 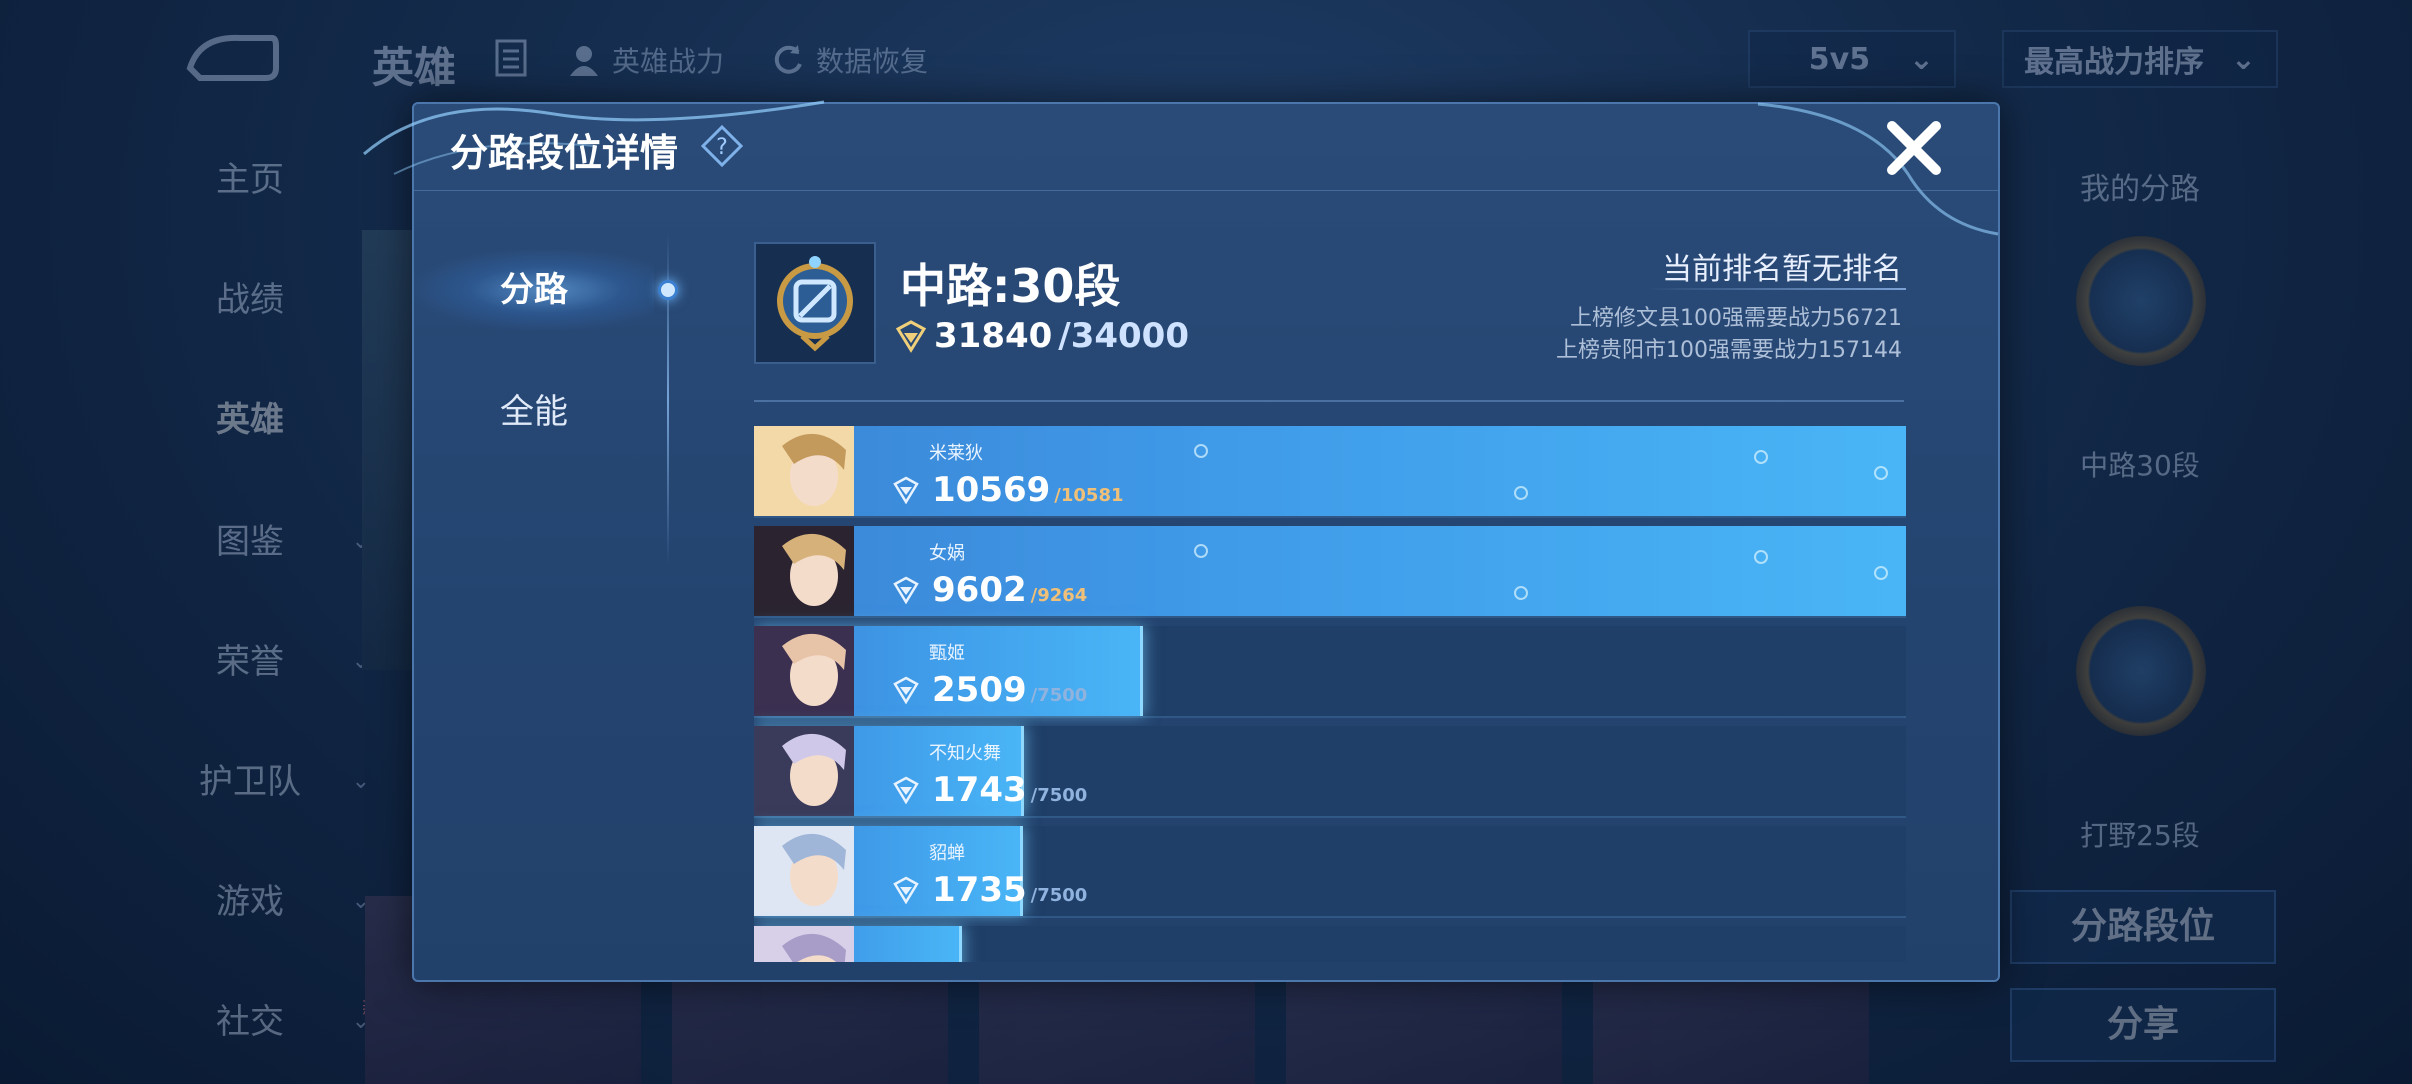 I want to click on county-requirement: 上榜修文县100强需要战力56721, so click(x=1736, y=318).